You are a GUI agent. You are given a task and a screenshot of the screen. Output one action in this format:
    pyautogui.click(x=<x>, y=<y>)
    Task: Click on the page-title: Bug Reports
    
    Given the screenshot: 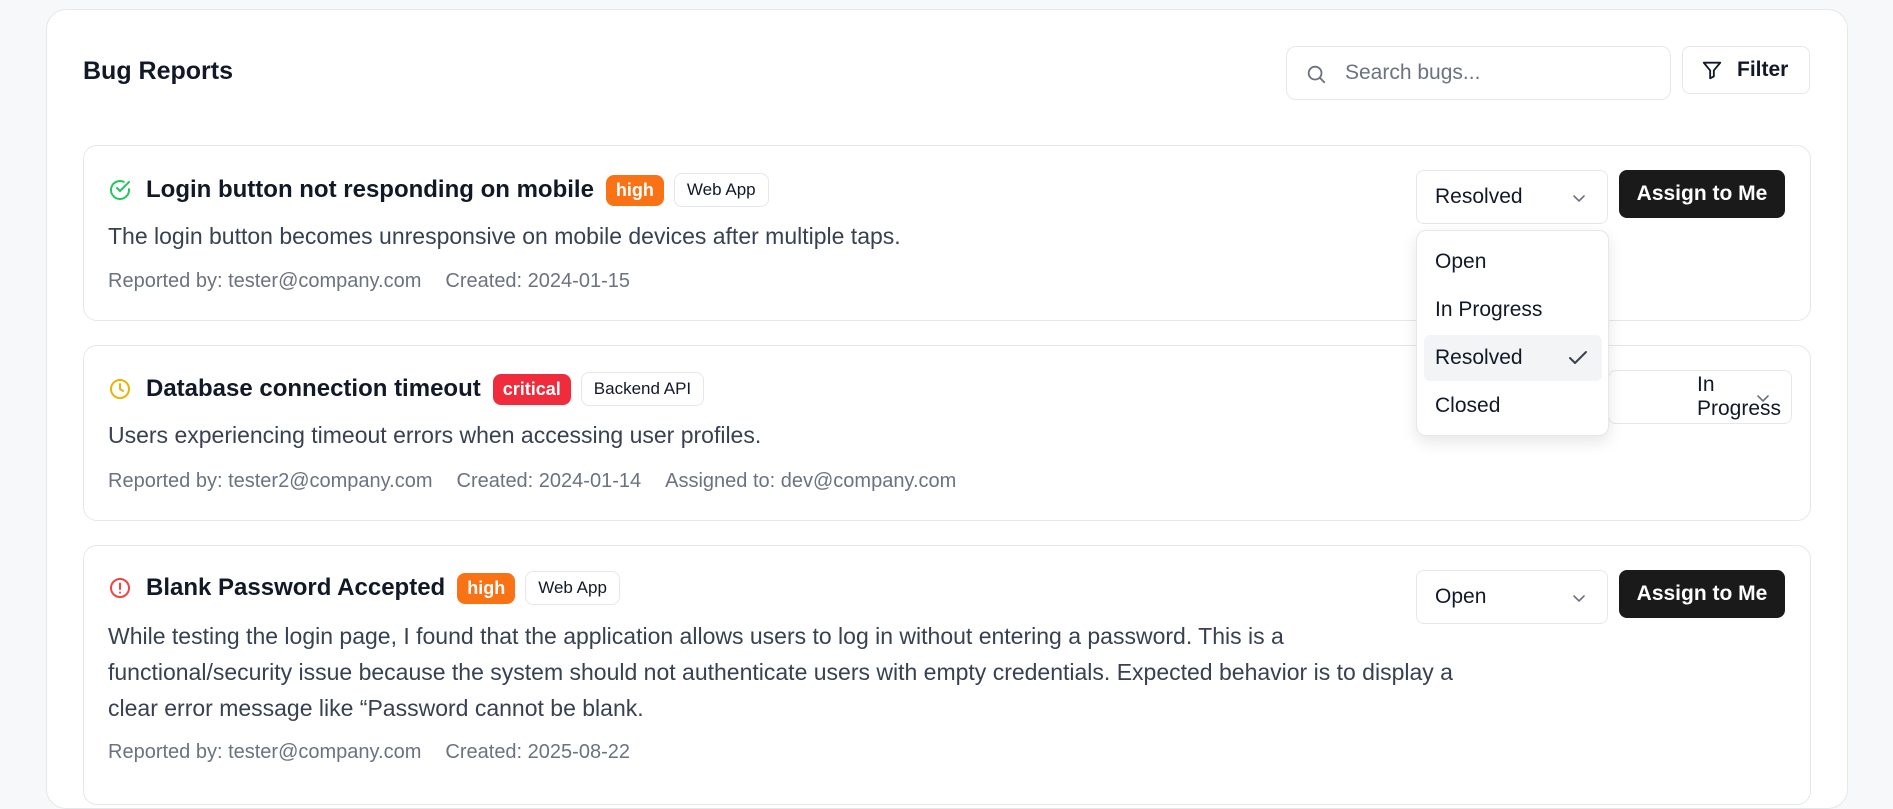 What is the action you would take?
    pyautogui.click(x=158, y=71)
    